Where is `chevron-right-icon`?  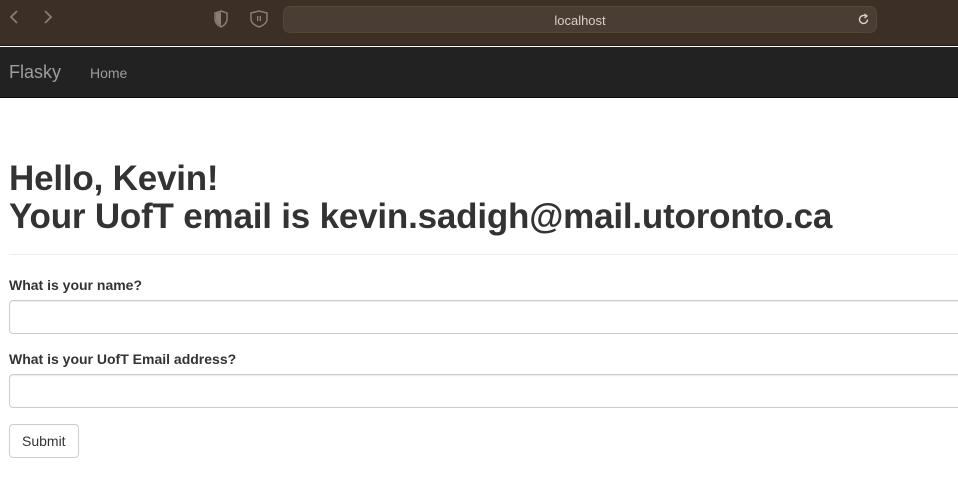
chevron-right-icon is located at coordinates (48, 19).